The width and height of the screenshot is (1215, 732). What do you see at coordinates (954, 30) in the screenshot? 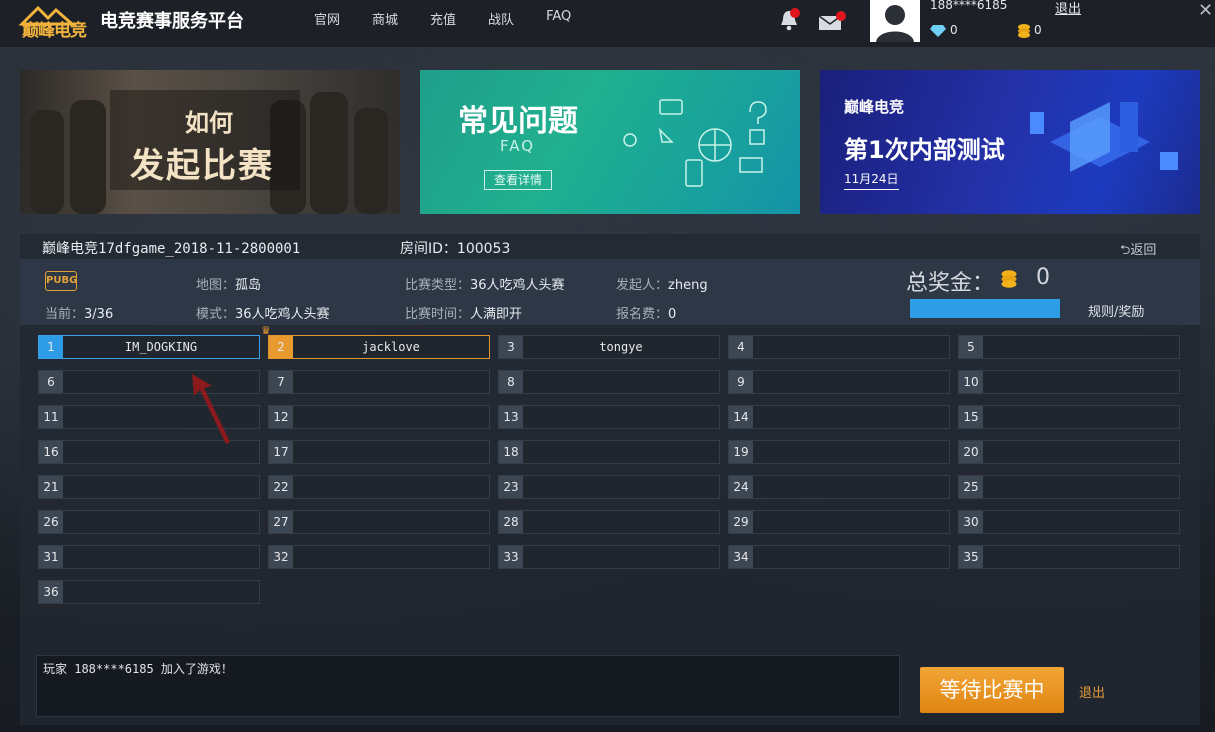
I see `diamond-count: 0` at bounding box center [954, 30].